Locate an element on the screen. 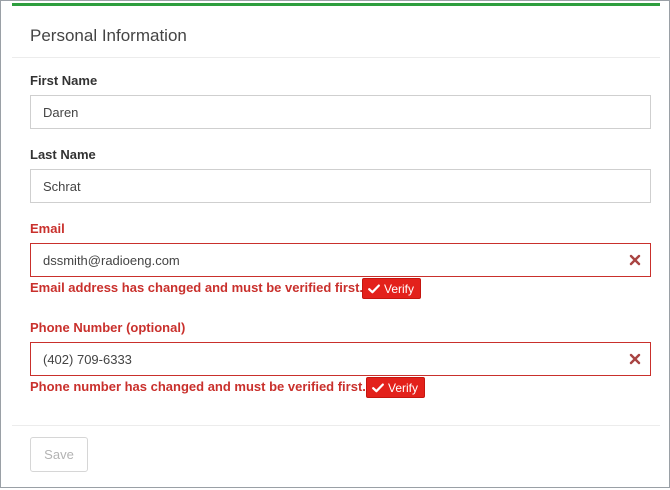 The image size is (670, 490). phone-label: Phone Number (optional) is located at coordinates (108, 327).